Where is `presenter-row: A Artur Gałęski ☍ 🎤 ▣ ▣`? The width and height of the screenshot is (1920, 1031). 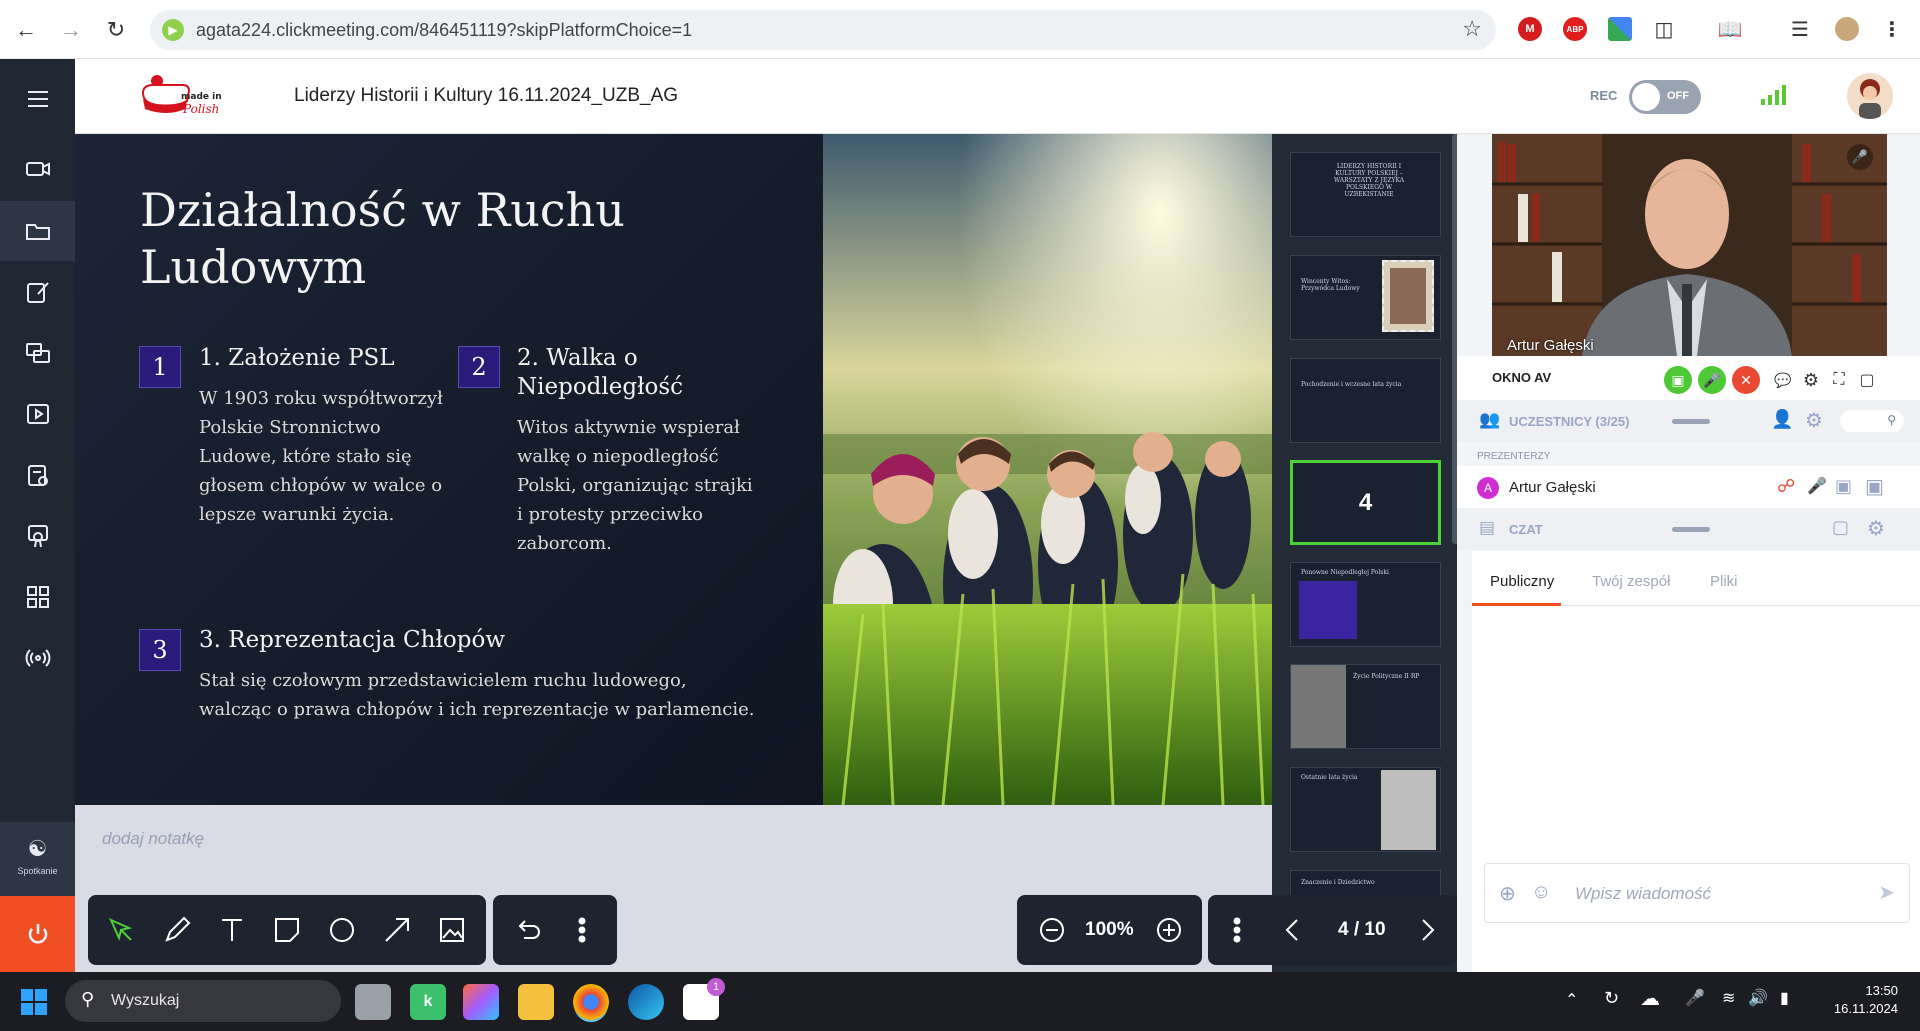
presenter-row: A Artur Gałęski ☍ 🎤 ▣ ▣ is located at coordinates (1688, 487).